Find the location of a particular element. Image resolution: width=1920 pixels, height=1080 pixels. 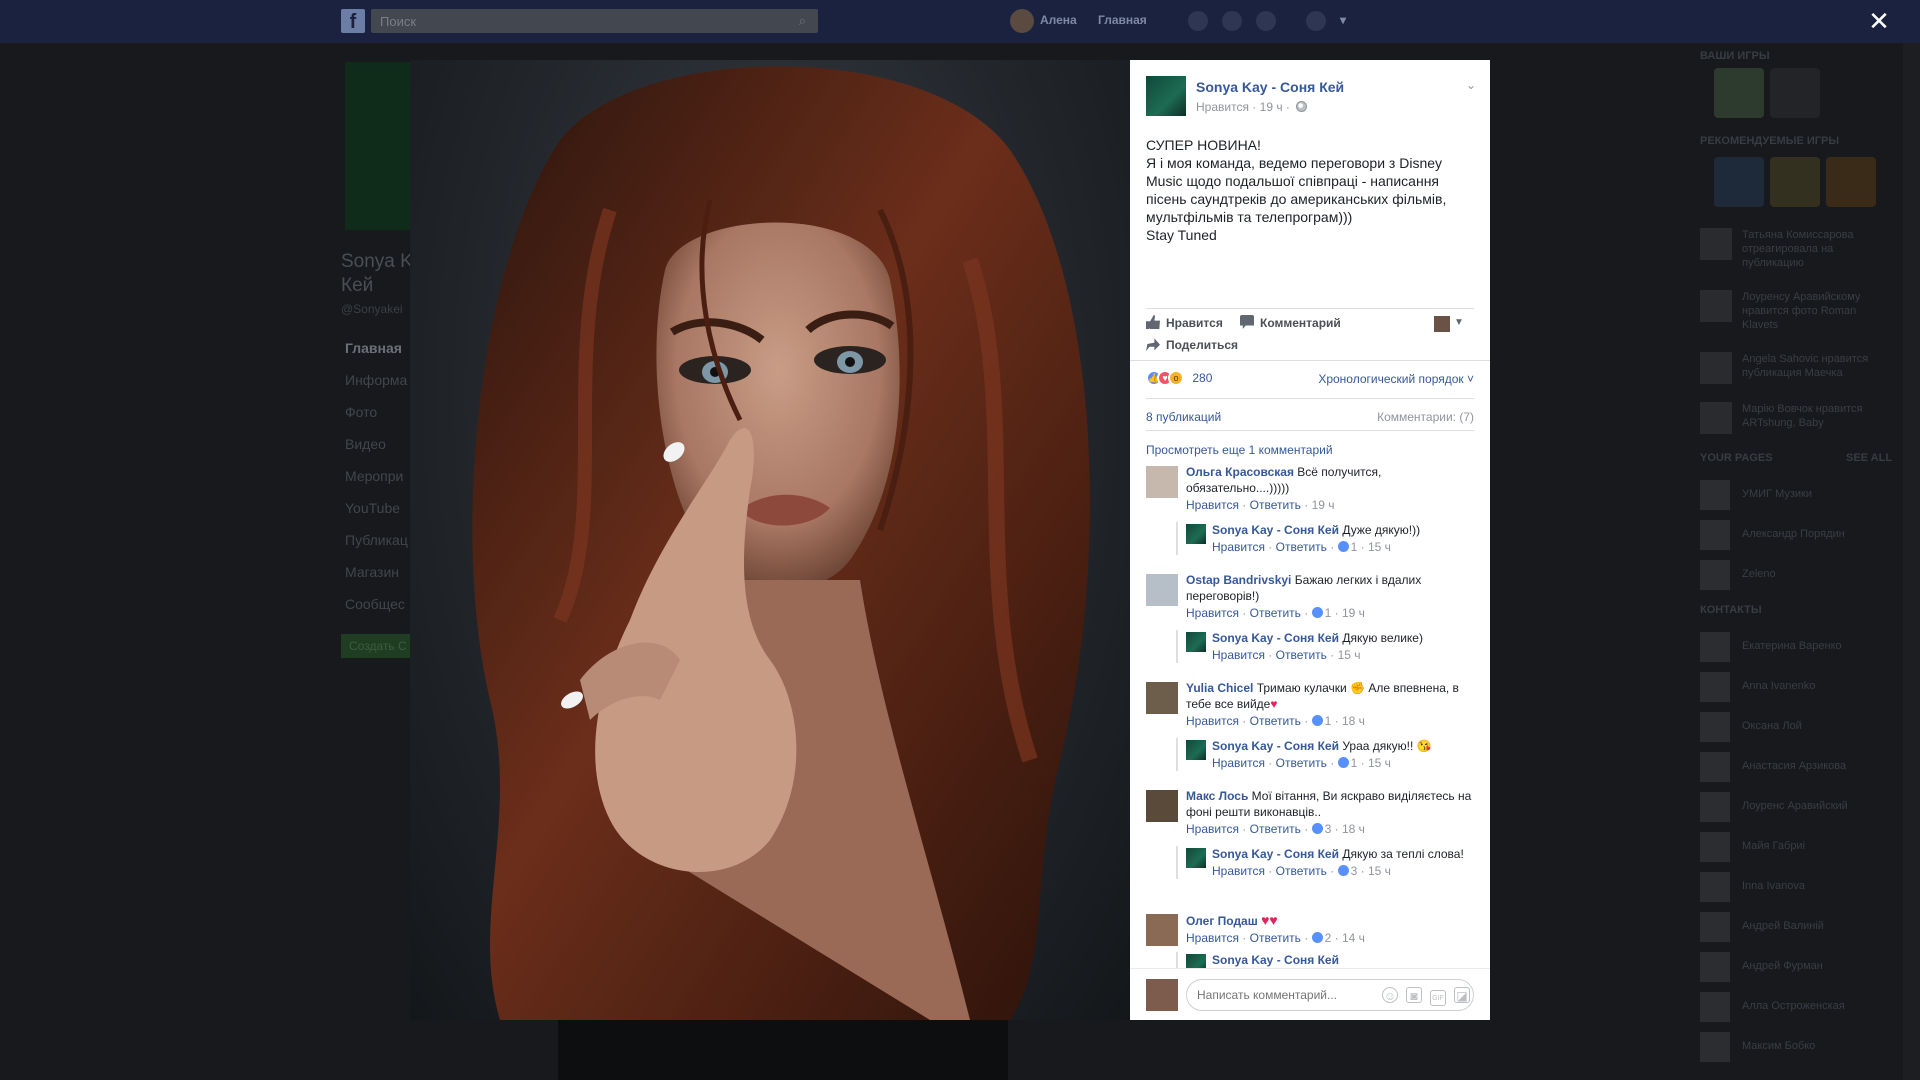

shares-count-link: 8 публикаций is located at coordinates (1183, 417).